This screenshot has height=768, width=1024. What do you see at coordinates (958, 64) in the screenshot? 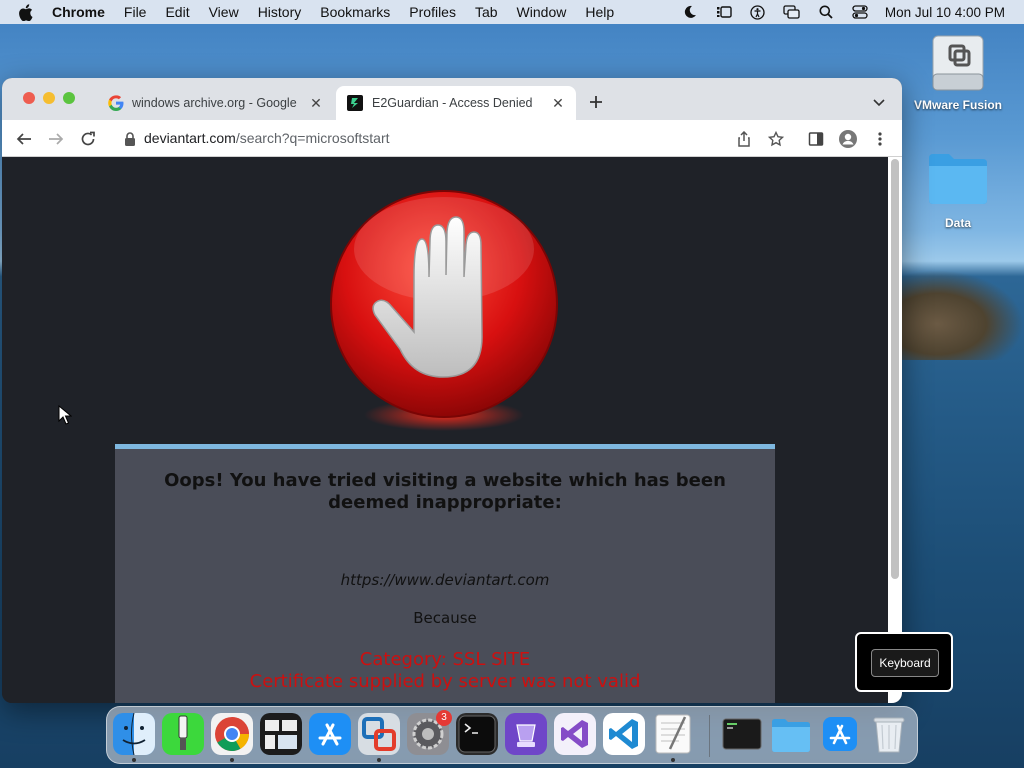
I see `vmware-drive-icon` at bounding box center [958, 64].